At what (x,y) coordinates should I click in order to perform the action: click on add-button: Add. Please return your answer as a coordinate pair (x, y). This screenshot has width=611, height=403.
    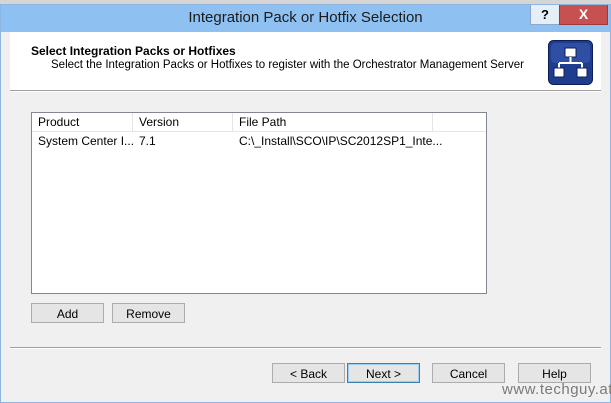
    Looking at the image, I should click on (67, 313).